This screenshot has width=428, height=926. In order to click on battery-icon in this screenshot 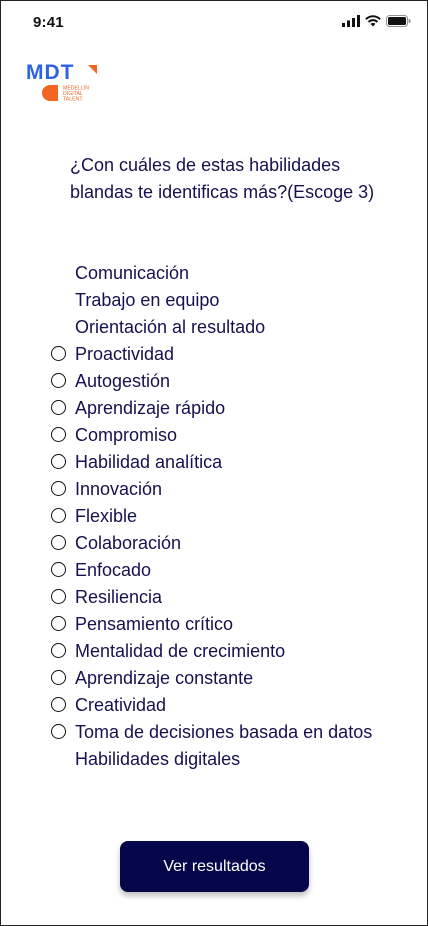, I will do `click(398, 21)`.